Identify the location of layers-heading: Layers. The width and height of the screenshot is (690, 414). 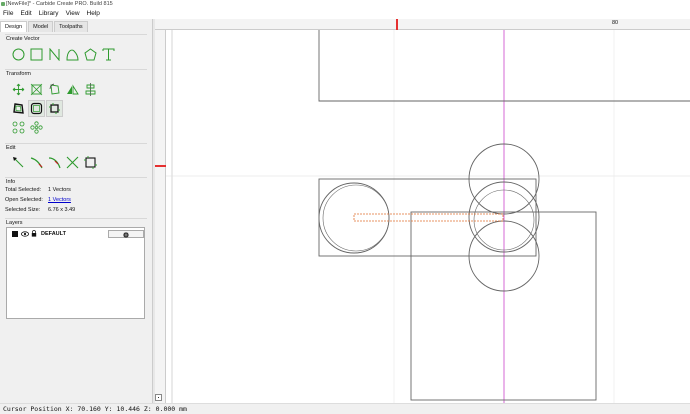
(14, 223).